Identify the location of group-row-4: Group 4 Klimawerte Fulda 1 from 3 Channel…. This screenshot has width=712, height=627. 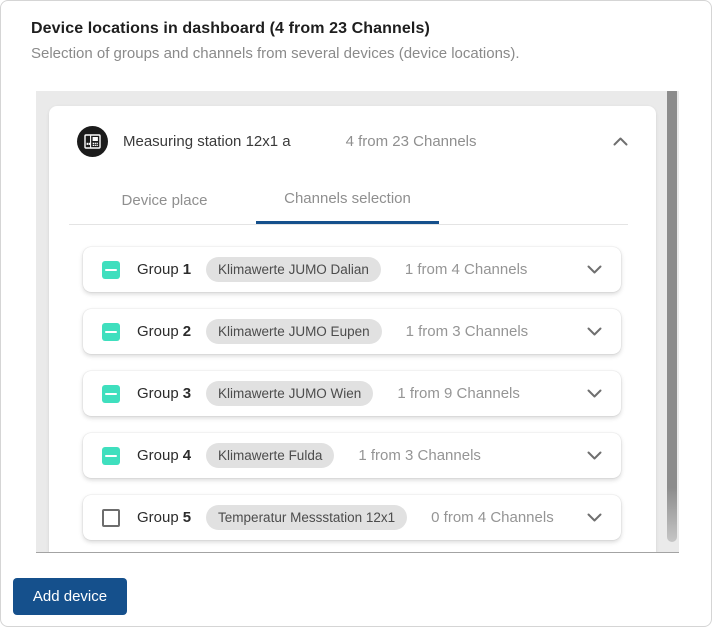
(352, 455).